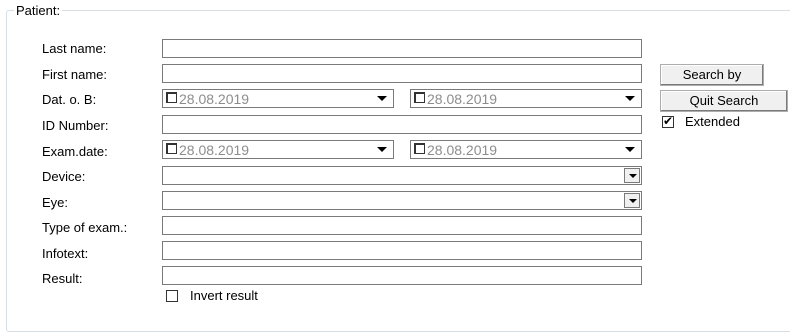 The image size is (790, 332). I want to click on dob-to-date: 28.08.2019, so click(526, 98).